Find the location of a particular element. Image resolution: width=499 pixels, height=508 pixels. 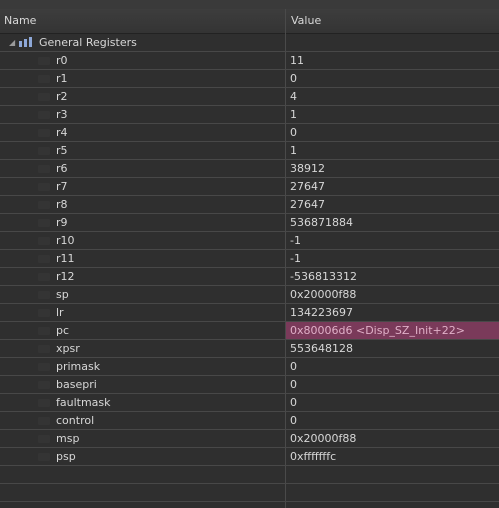

group-value-cell is located at coordinates (392, 42).